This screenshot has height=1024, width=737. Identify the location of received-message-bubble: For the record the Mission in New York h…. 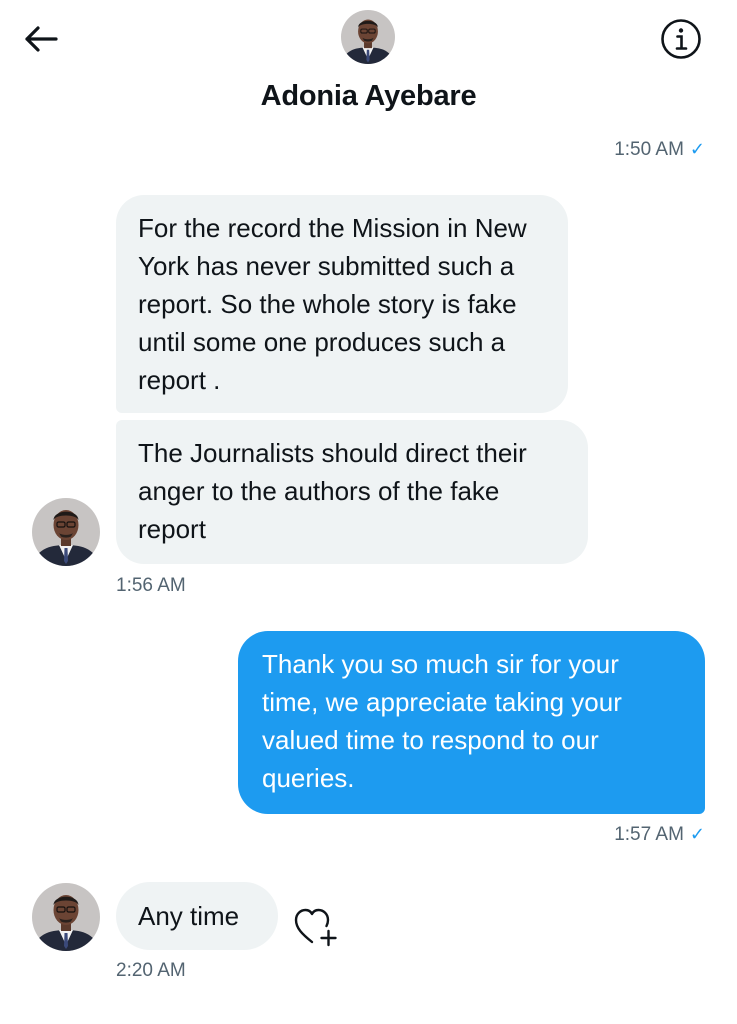
(342, 304).